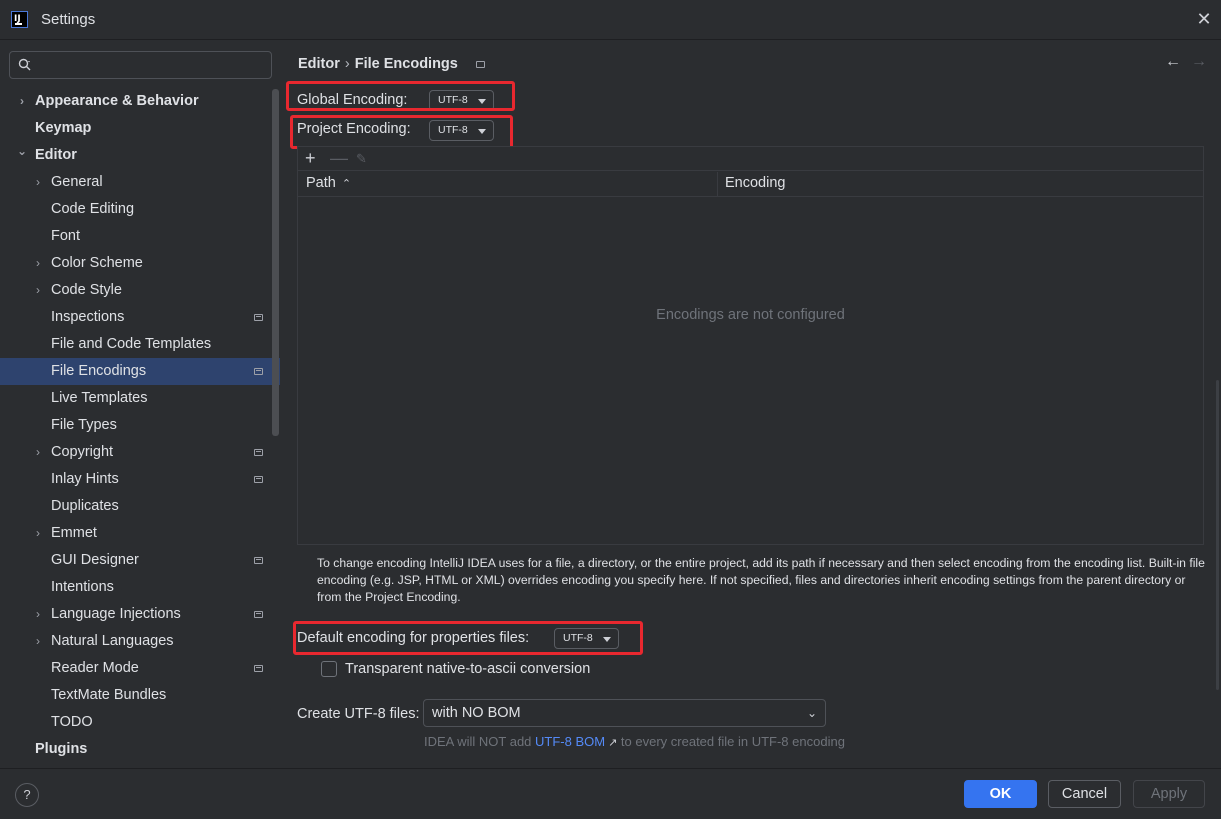 The height and width of the screenshot is (819, 1221). What do you see at coordinates (717, 184) in the screenshot?
I see `column-divider` at bounding box center [717, 184].